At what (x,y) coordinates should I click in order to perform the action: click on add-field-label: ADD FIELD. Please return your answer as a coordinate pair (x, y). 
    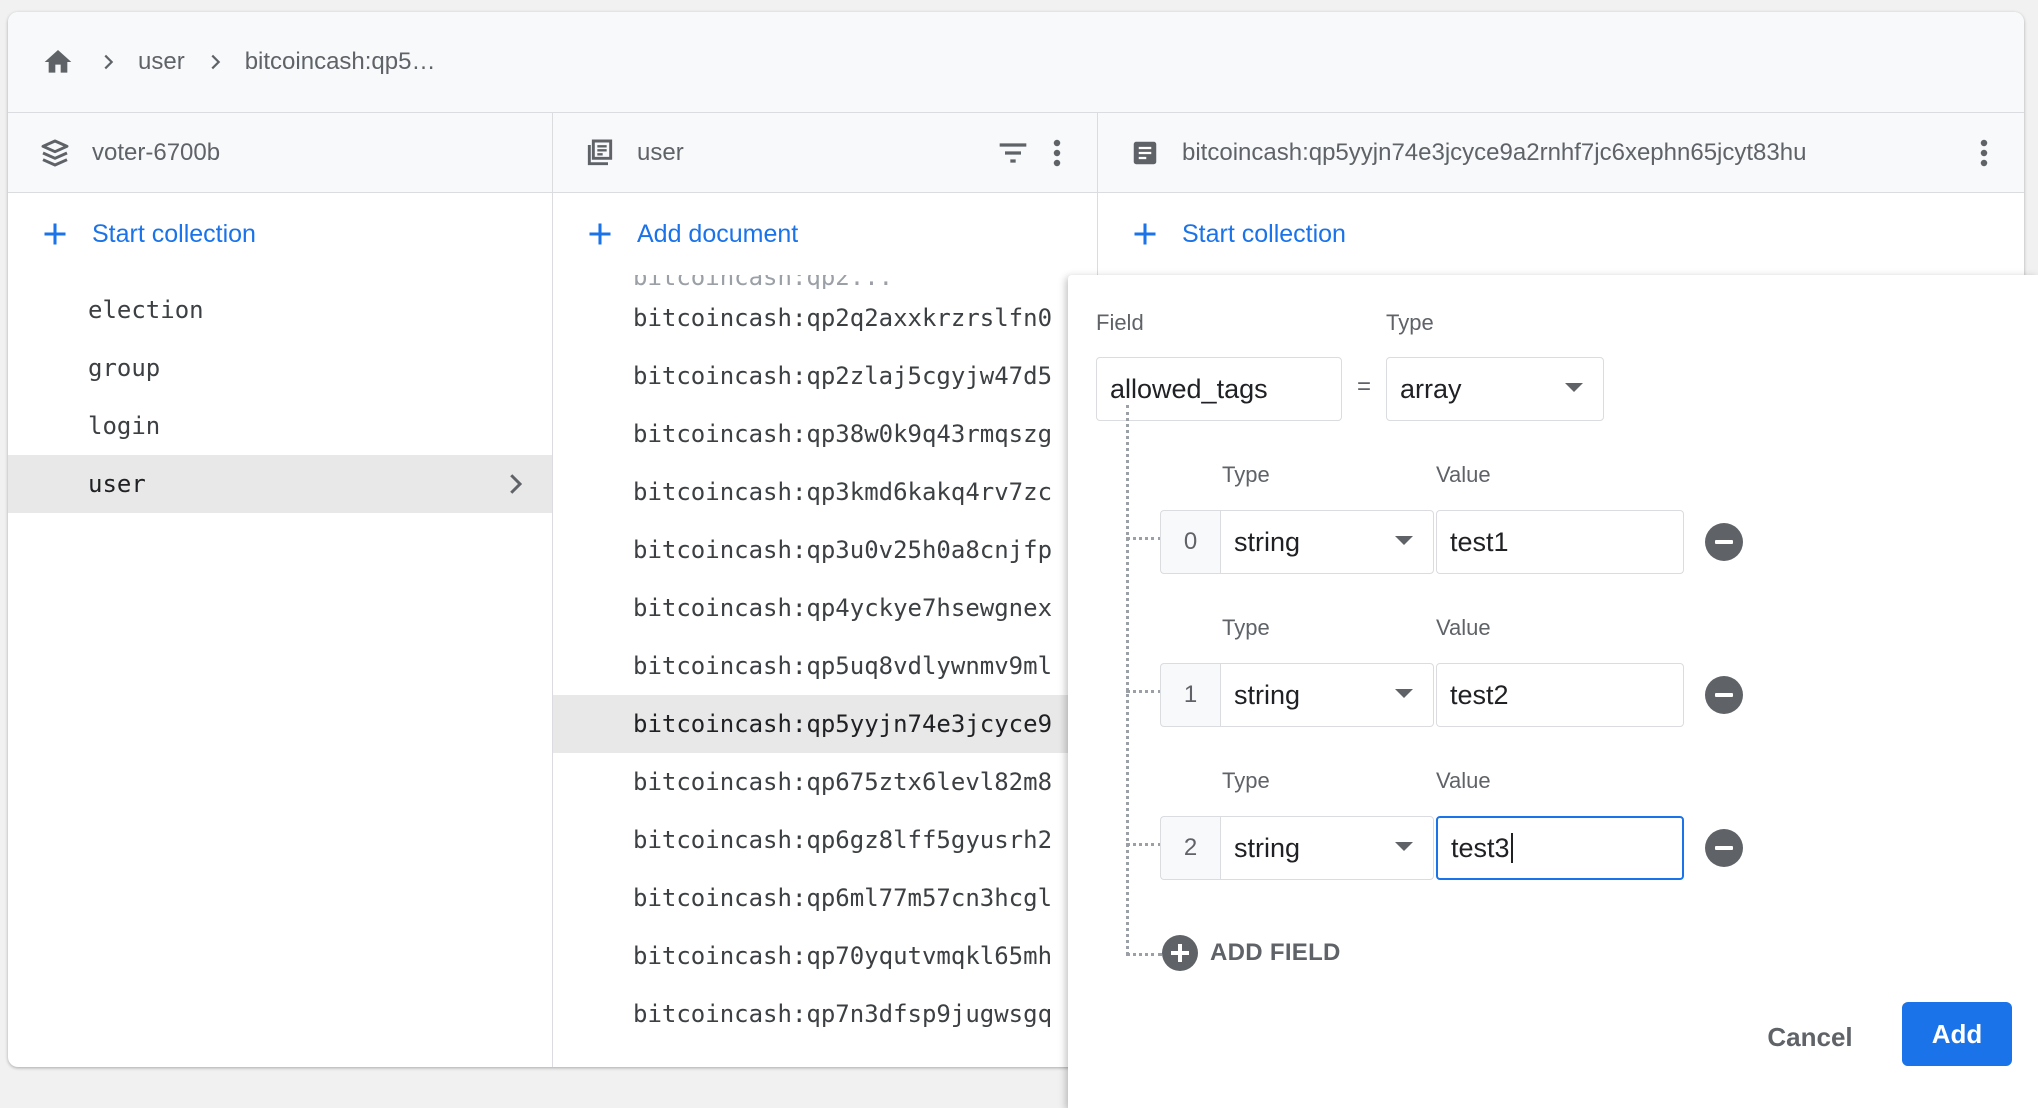
    Looking at the image, I should click on (1275, 952).